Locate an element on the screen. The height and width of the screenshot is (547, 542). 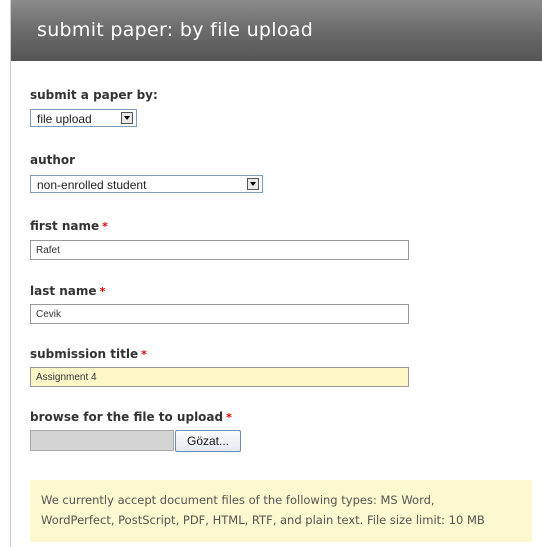
author-select: non-enrolled student is located at coordinates (146, 184).